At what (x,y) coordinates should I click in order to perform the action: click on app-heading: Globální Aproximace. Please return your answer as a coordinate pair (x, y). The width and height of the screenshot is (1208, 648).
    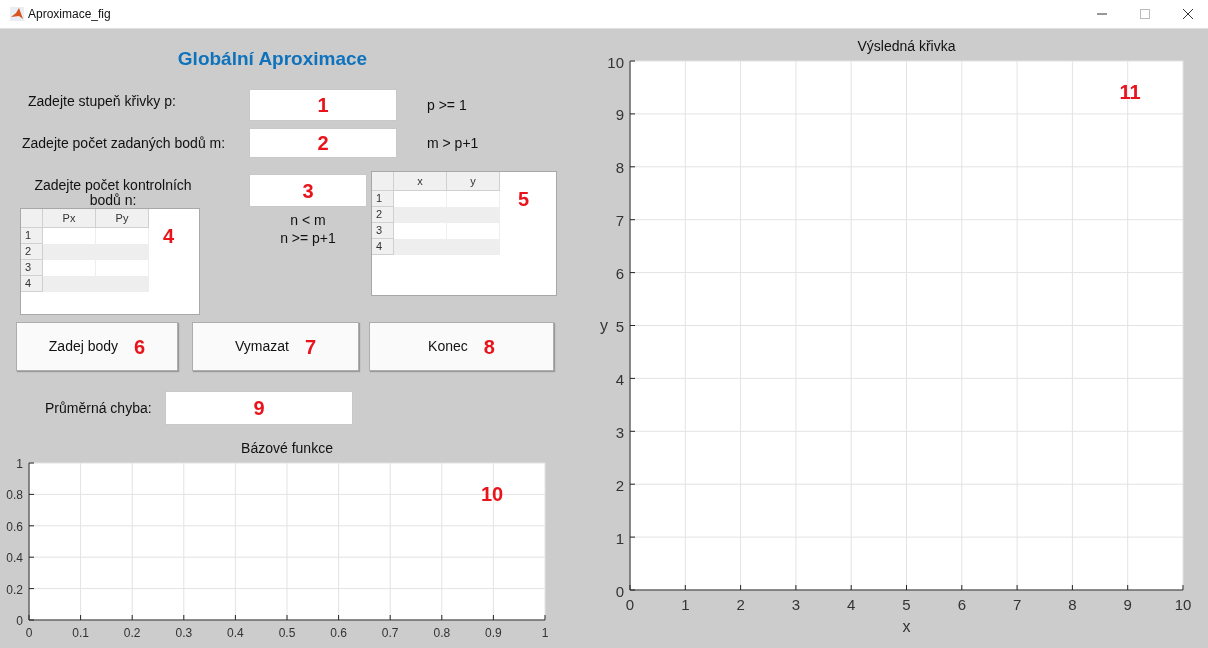
    Looking at the image, I should click on (272, 58).